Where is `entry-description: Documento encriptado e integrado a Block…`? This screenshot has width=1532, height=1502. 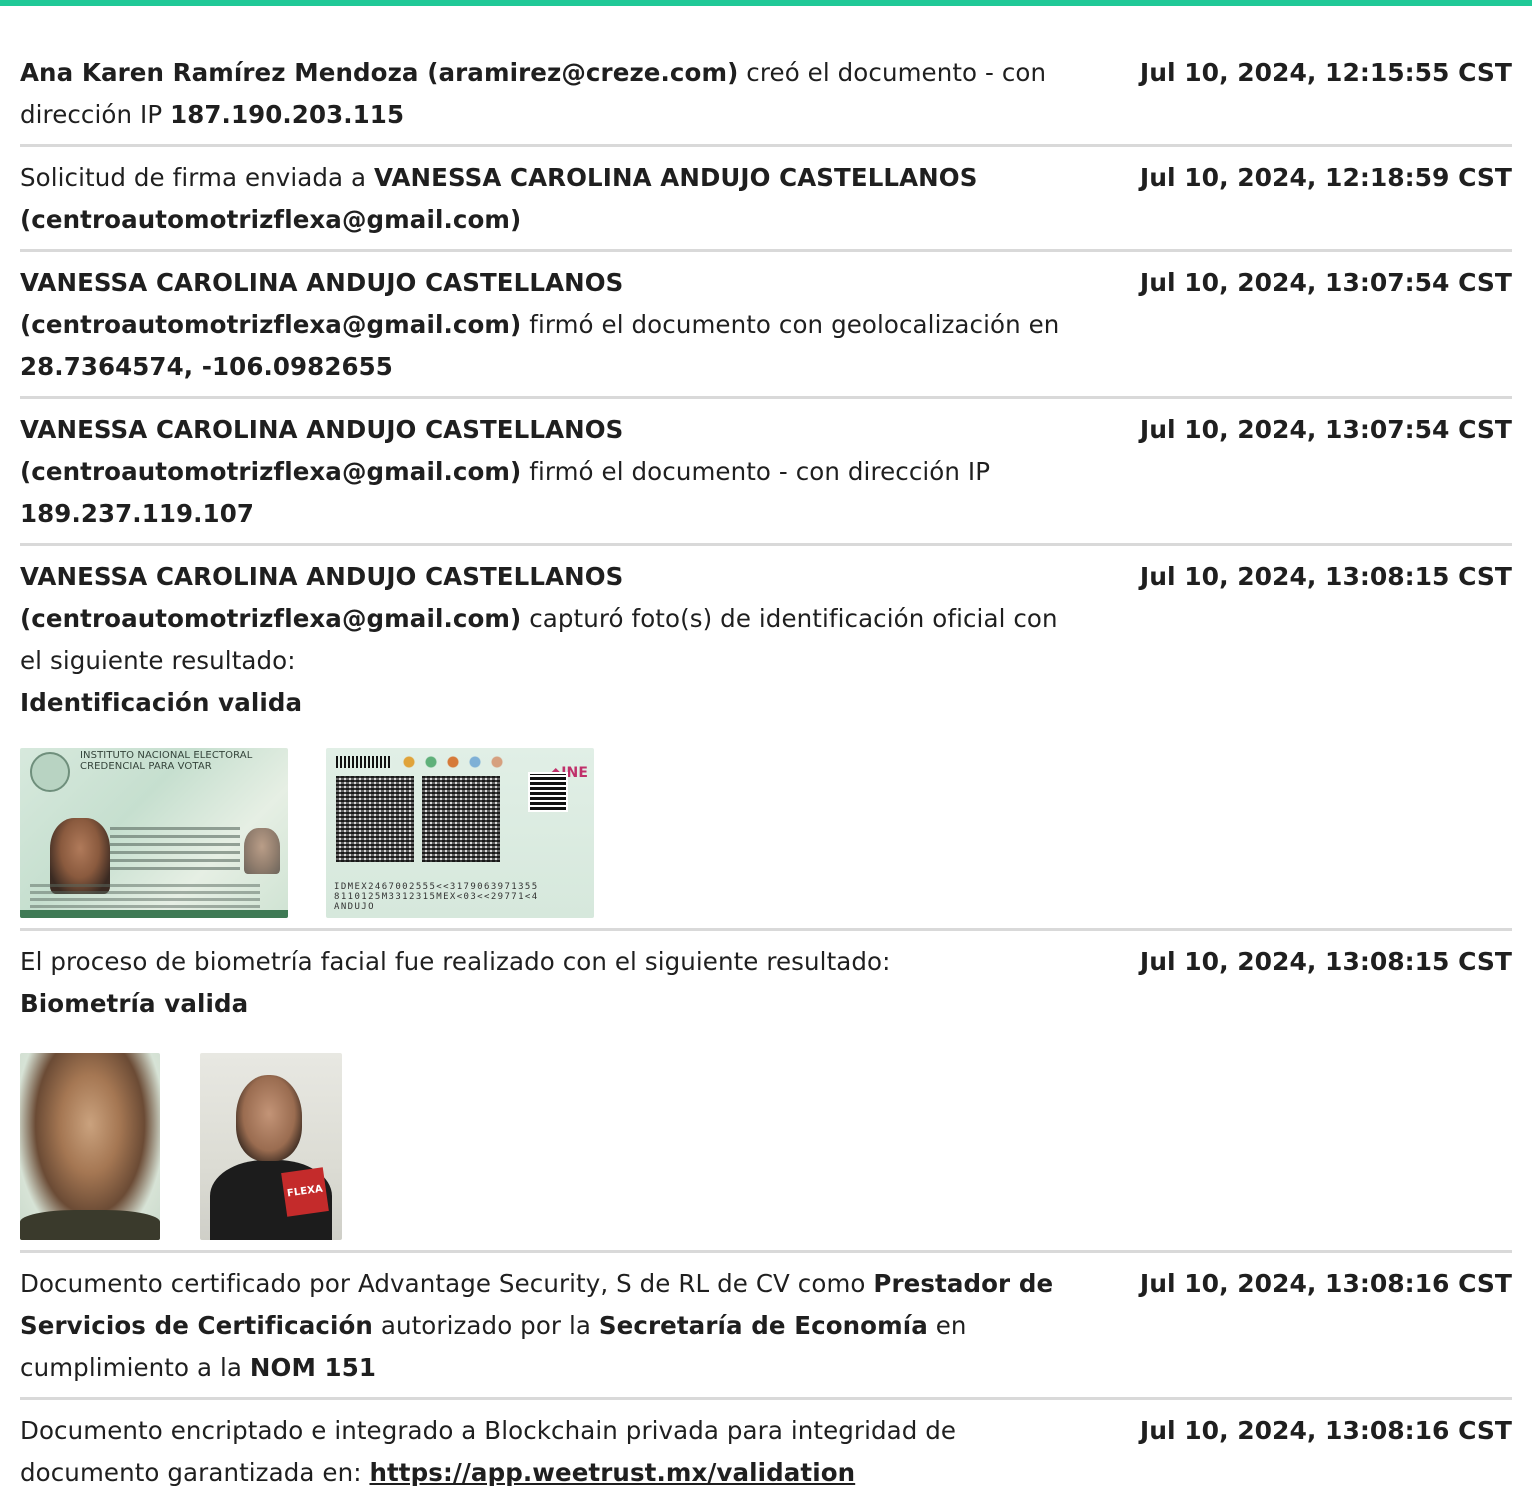
entry-description: Documento encriptado e integrado a Block… is located at coordinates (550, 1452).